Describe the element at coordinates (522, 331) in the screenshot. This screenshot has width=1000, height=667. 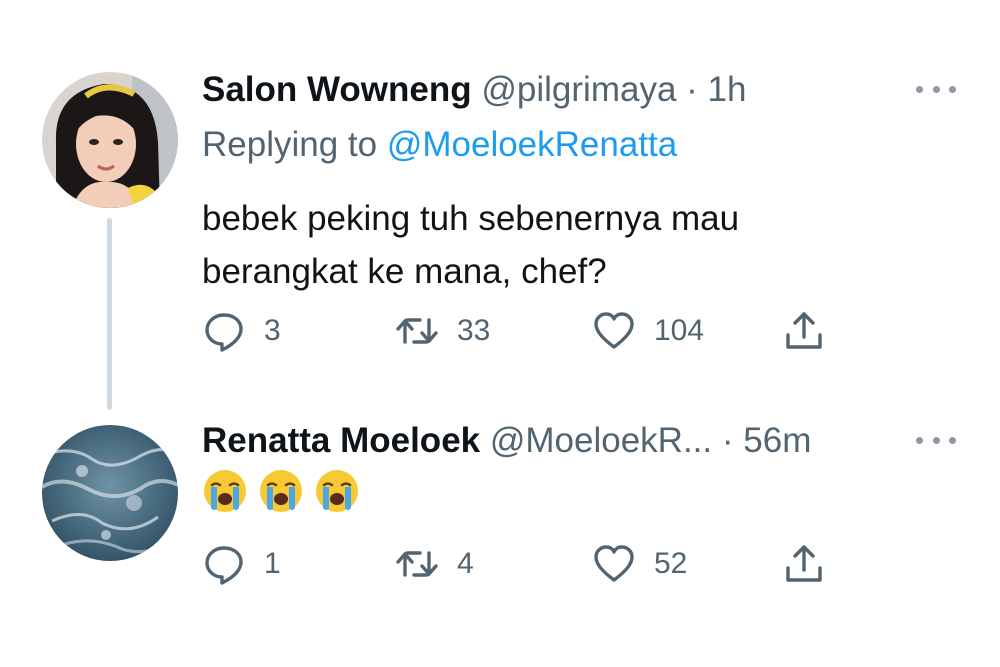
I see `tweet-actions: 3 33 104` at that location.